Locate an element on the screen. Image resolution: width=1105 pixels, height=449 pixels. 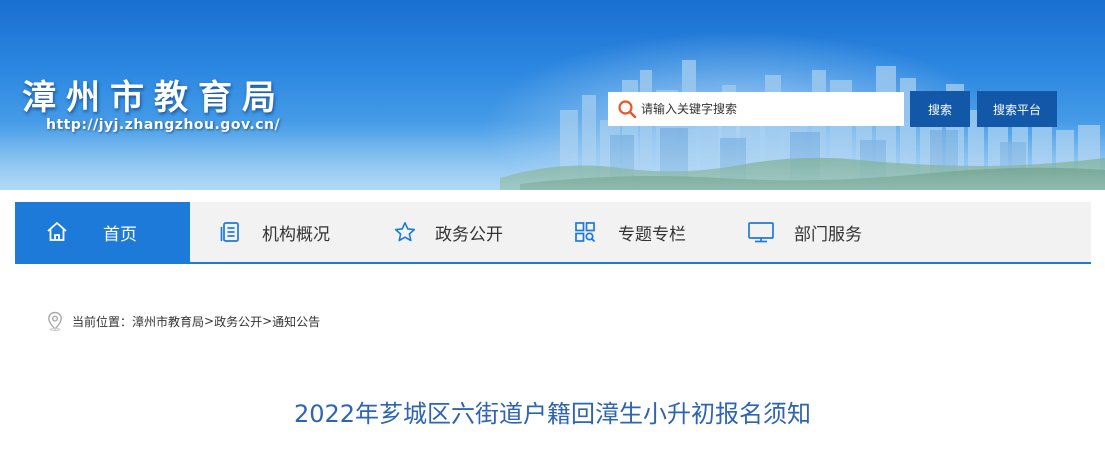
search-button: 搜索 is located at coordinates (940, 109).